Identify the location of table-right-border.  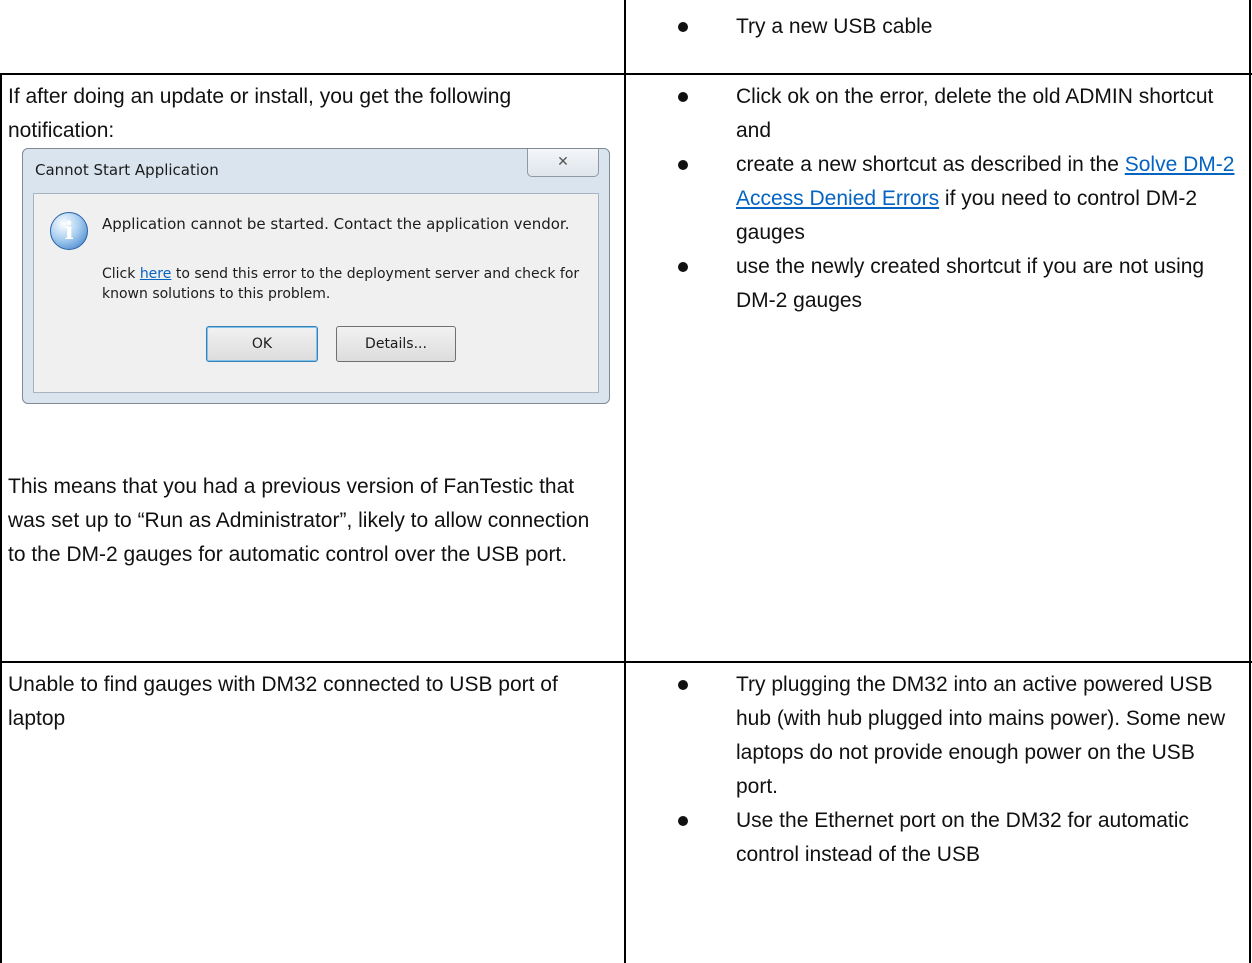
(1250, 481).